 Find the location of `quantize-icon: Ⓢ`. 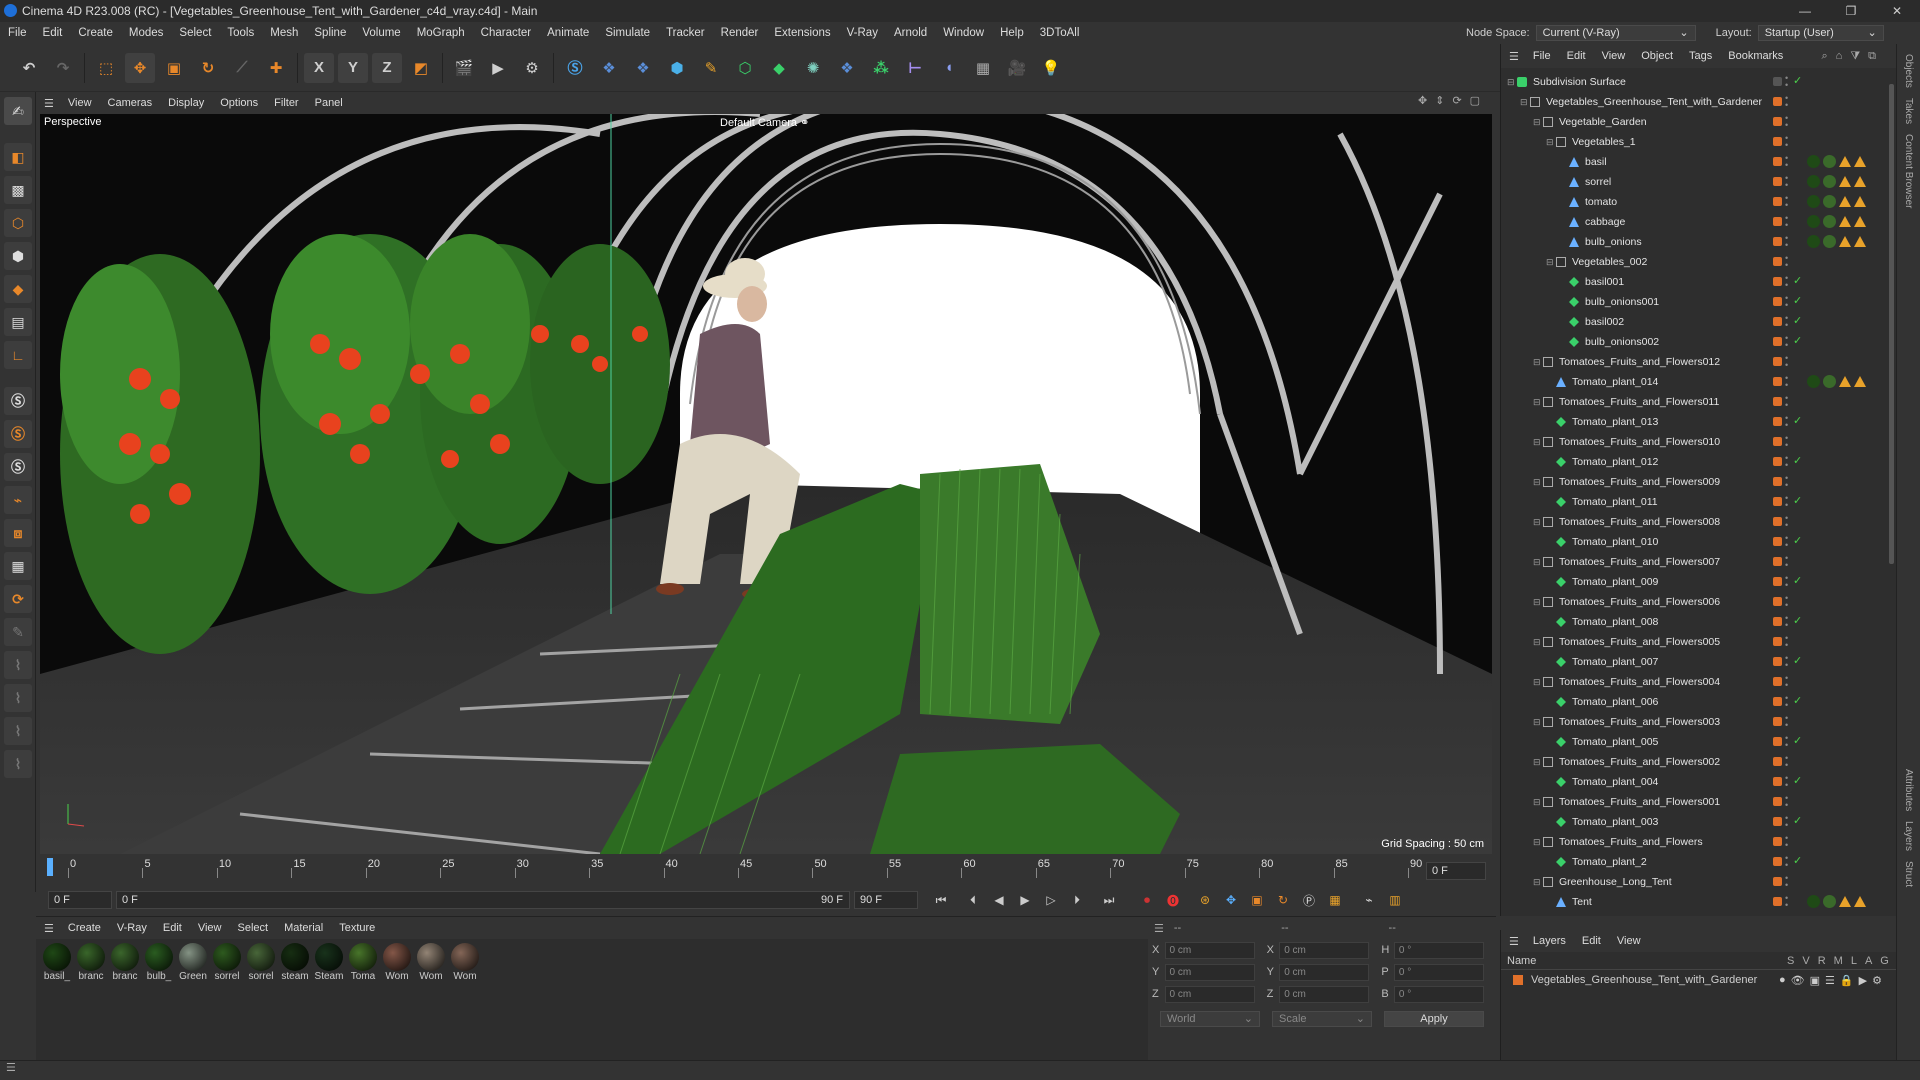

quantize-icon: Ⓢ is located at coordinates (18, 467).